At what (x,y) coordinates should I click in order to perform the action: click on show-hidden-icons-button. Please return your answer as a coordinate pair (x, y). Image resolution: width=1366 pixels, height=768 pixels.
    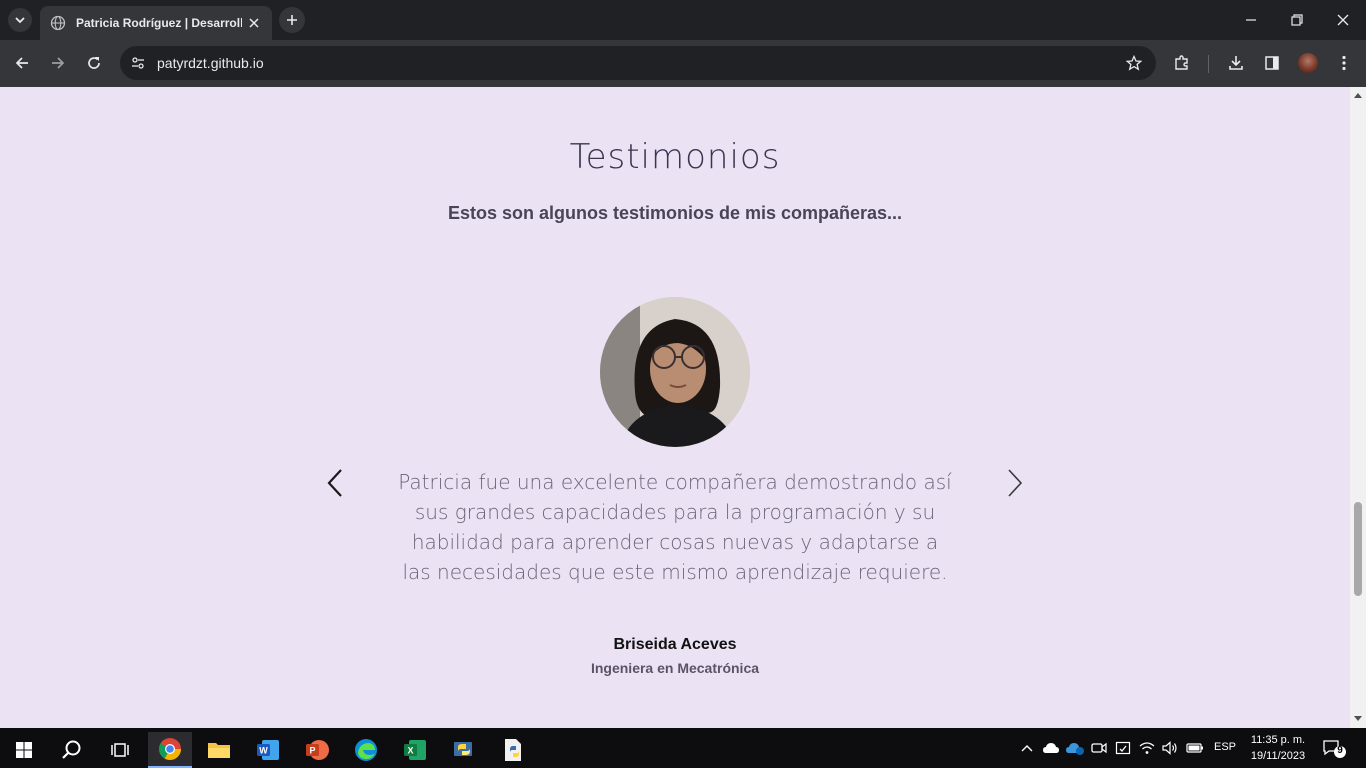
    Looking at the image, I should click on (1027, 748).